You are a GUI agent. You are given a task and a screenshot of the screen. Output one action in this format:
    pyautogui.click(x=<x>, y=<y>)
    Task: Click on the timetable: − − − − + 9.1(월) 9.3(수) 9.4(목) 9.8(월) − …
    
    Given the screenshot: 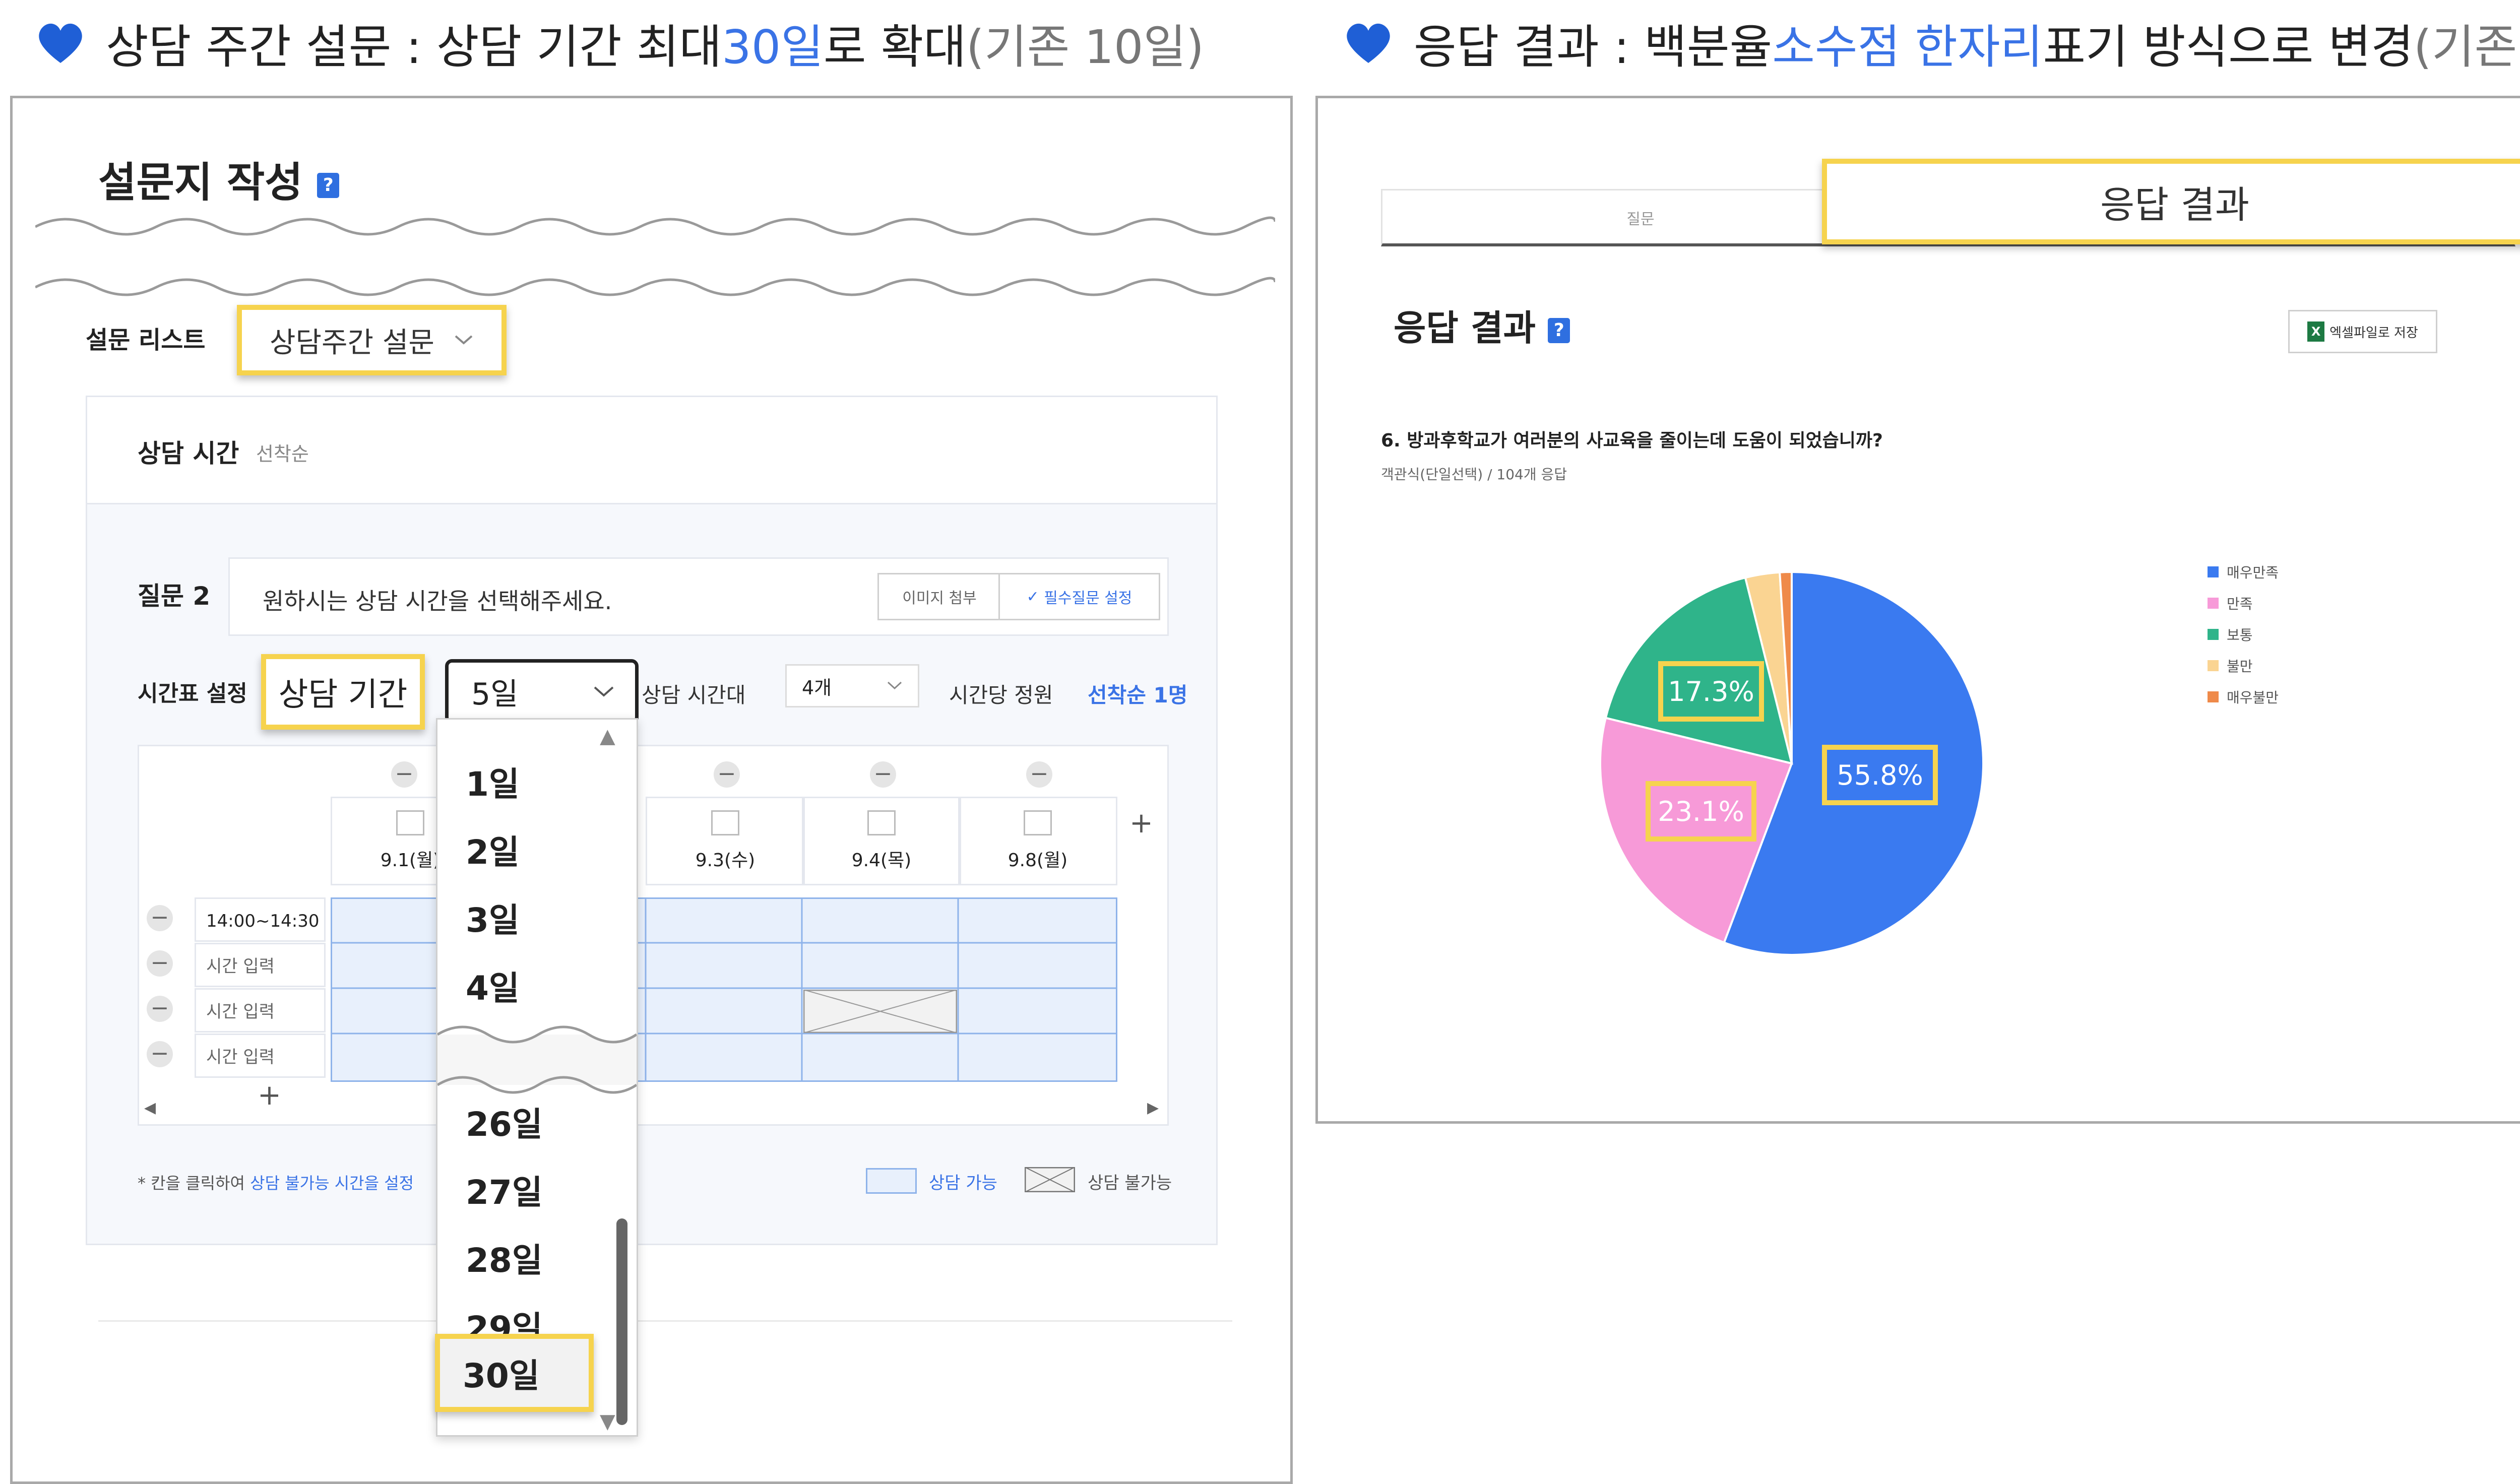 What is the action you would take?
    pyautogui.click(x=653, y=935)
    